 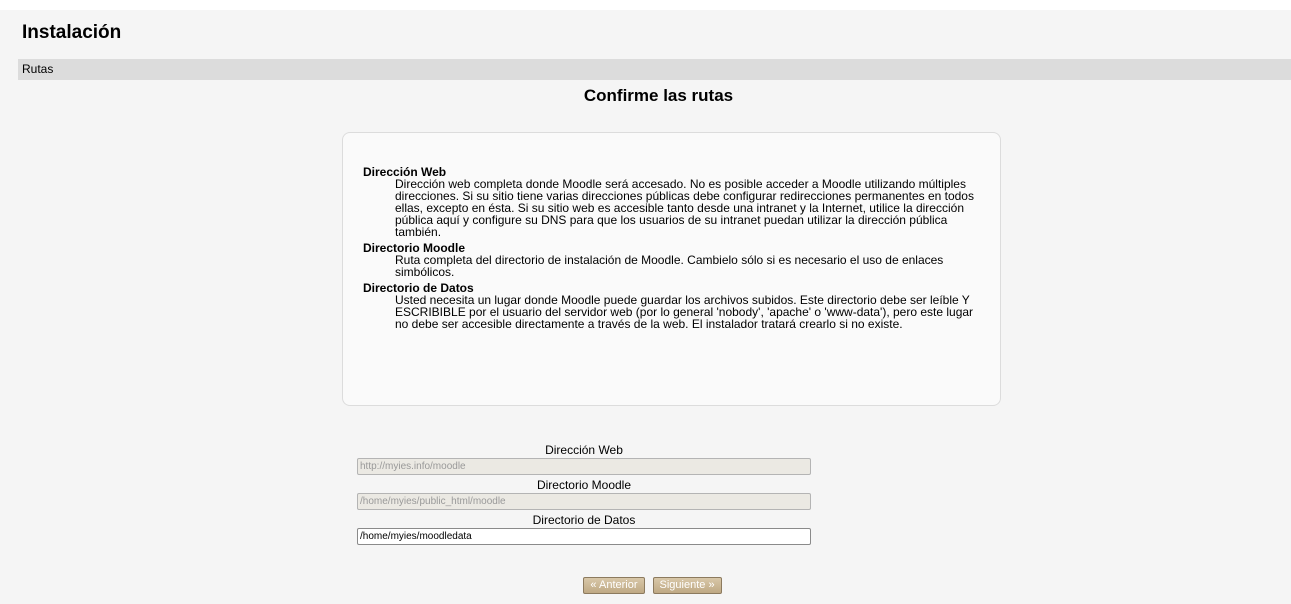 What do you see at coordinates (584, 450) in the screenshot?
I see `wwwroot-label: Dirección Web` at bounding box center [584, 450].